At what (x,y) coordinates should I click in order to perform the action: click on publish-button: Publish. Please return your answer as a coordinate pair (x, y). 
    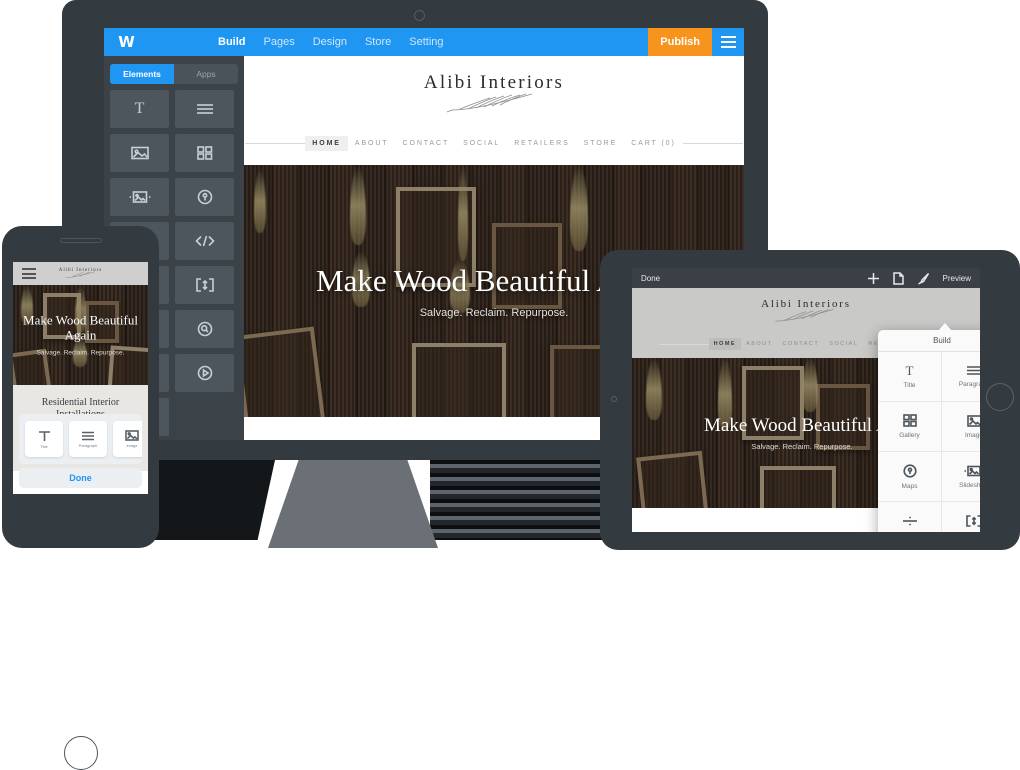
    Looking at the image, I should click on (680, 42).